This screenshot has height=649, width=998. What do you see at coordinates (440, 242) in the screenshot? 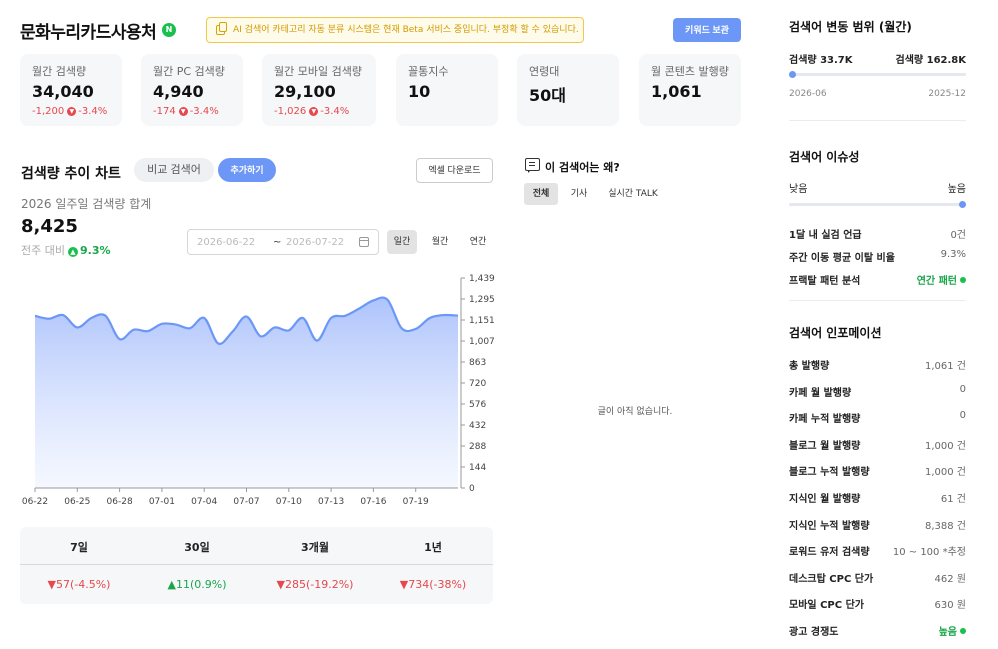
I see `period-monthly-button: 월간` at bounding box center [440, 242].